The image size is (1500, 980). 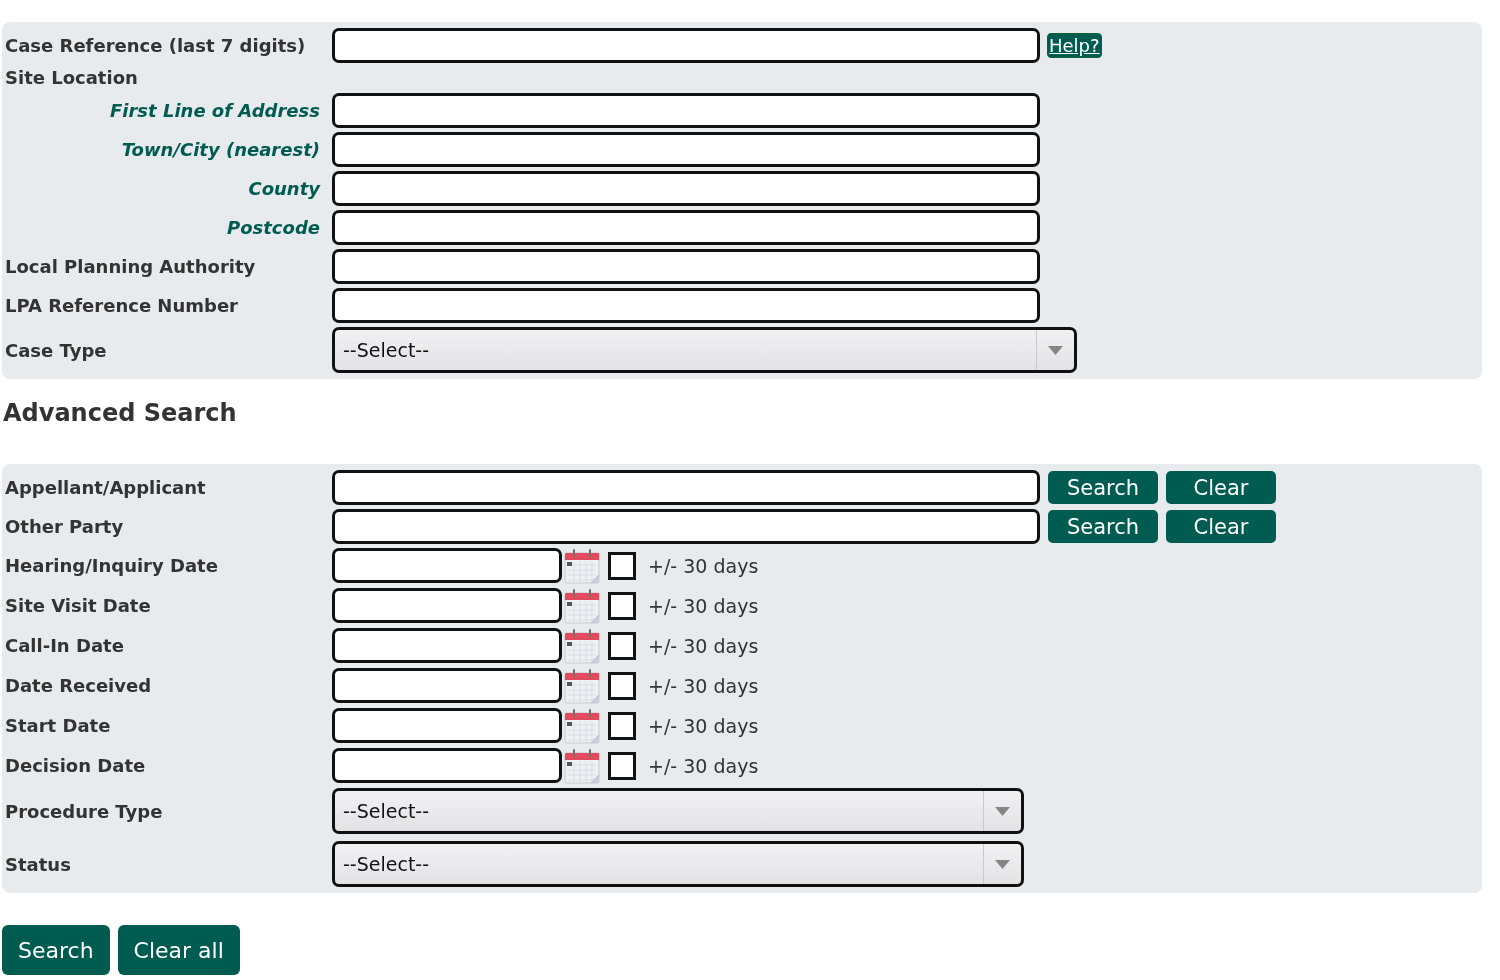 What do you see at coordinates (38, 864) in the screenshot?
I see `field-label: Status` at bounding box center [38, 864].